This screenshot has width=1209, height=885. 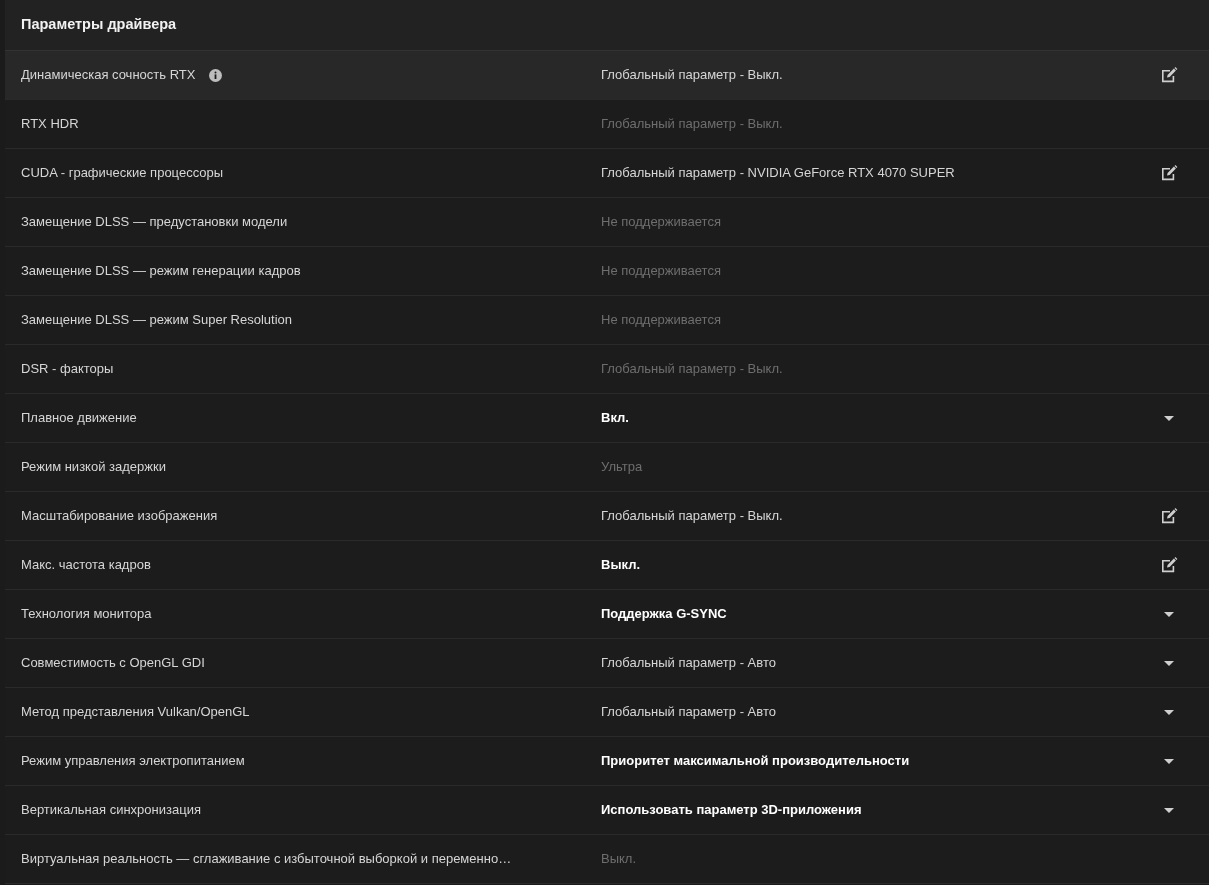 What do you see at coordinates (108, 75) in the screenshot?
I see `setting-label: Динамическая сочность RTX` at bounding box center [108, 75].